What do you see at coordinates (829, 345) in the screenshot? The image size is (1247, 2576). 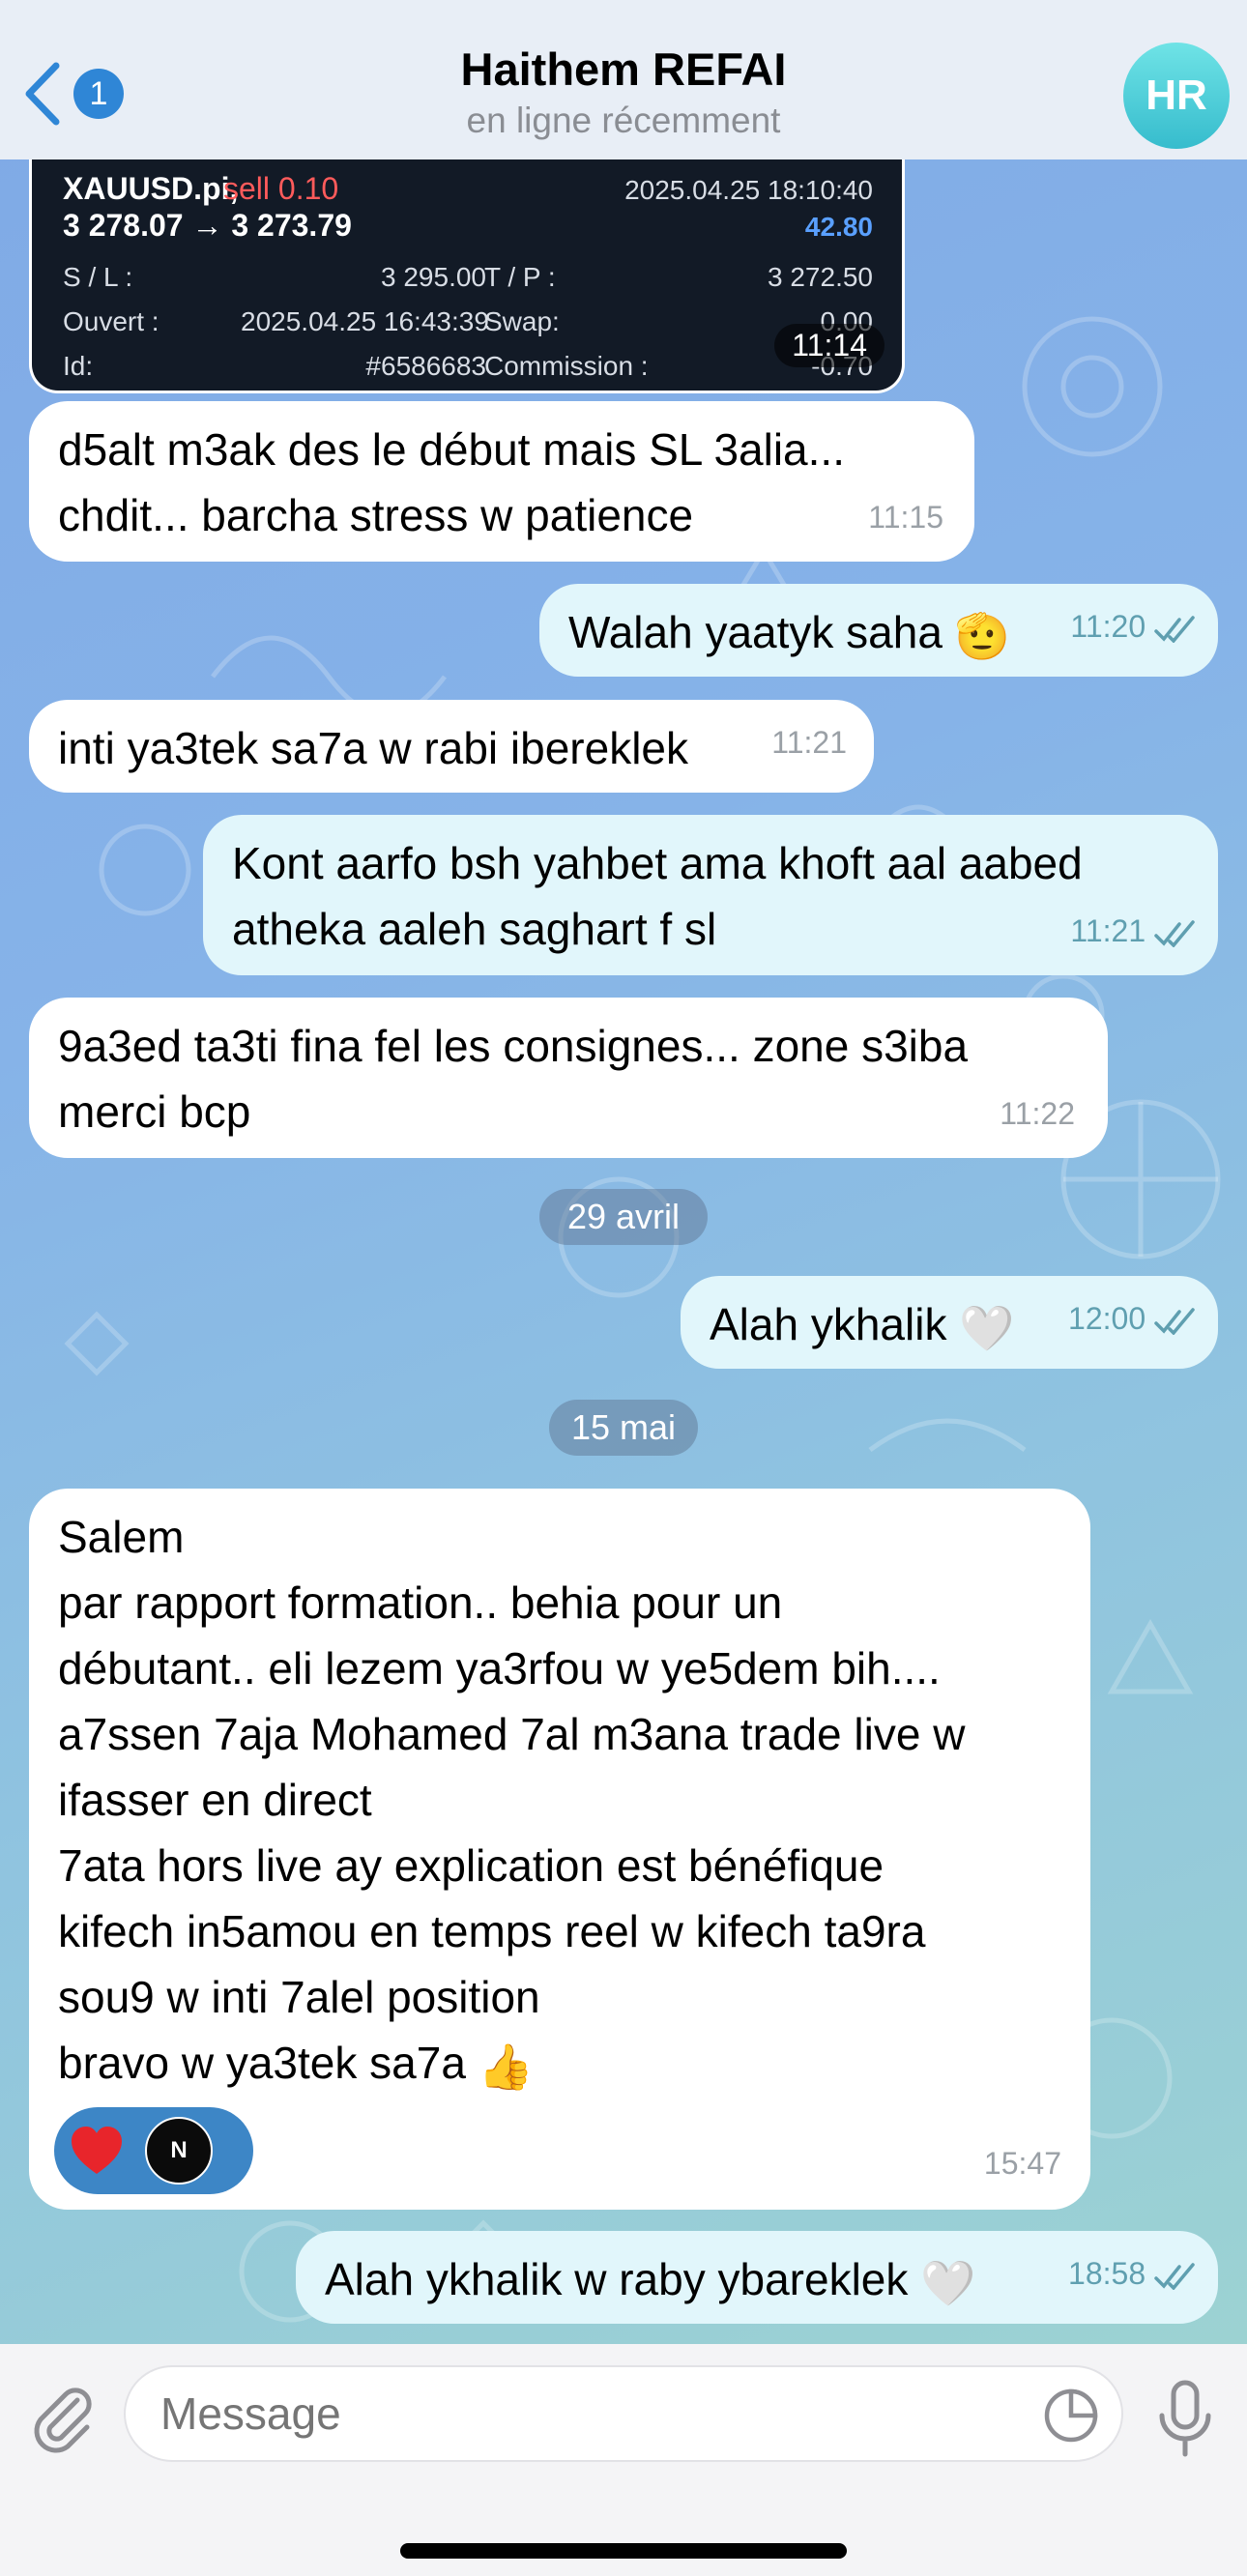 I see `message-time: 11:14` at bounding box center [829, 345].